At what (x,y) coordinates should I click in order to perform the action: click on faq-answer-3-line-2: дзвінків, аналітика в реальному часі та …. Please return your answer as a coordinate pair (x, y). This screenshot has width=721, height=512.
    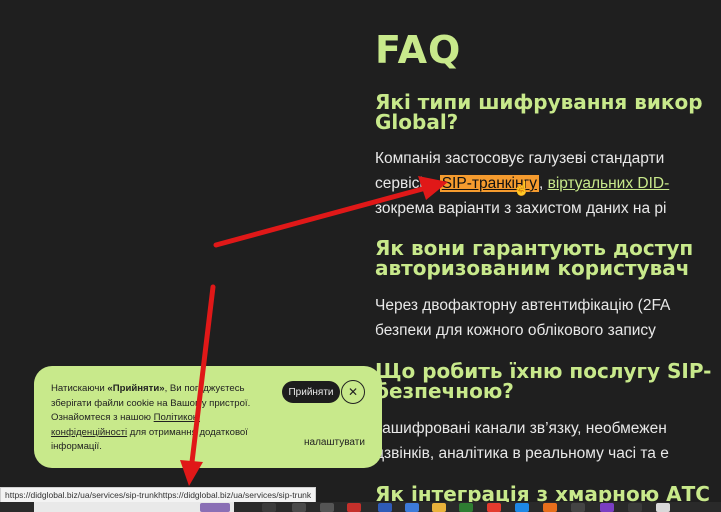
    Looking at the image, I should click on (522, 453).